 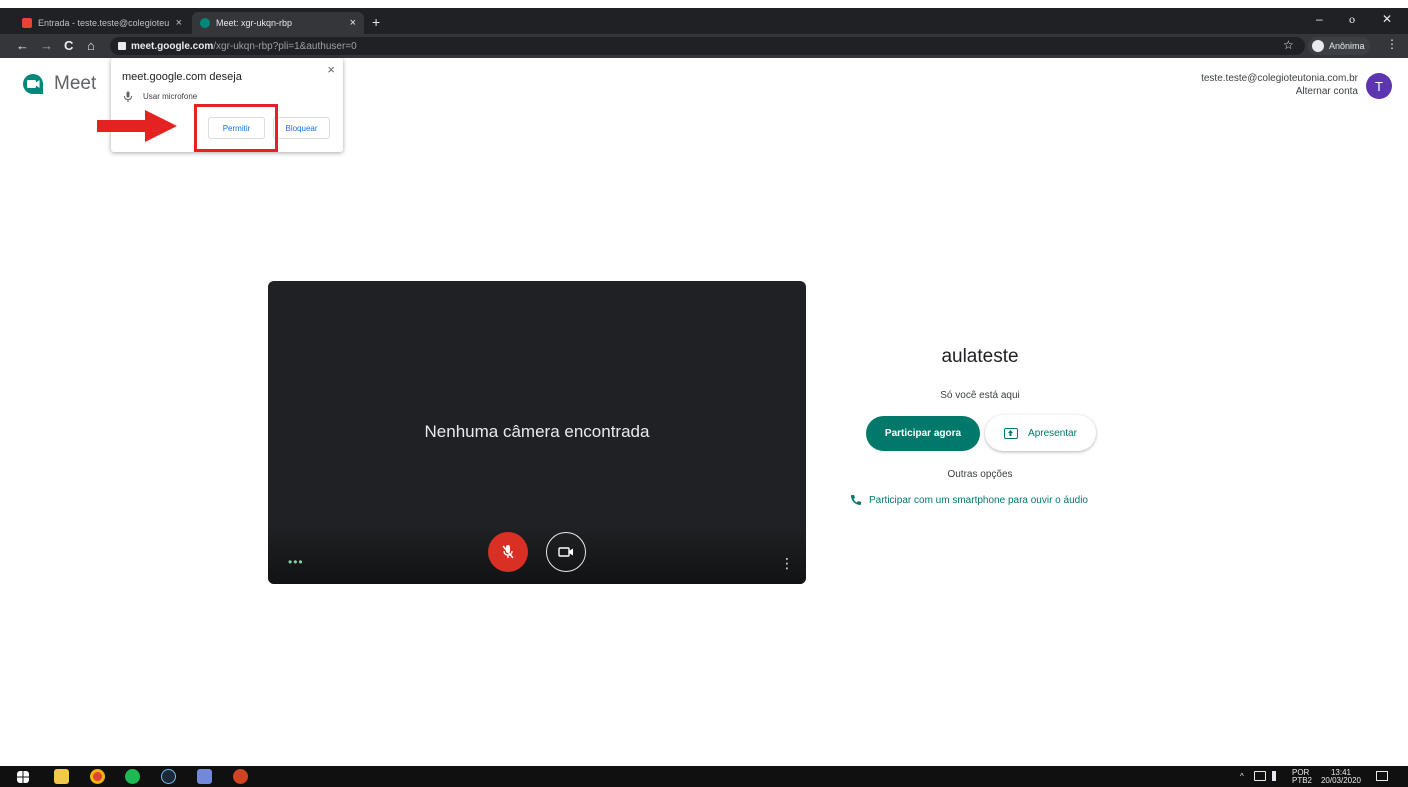 I want to click on microphone-toggle-button, so click(x=508, y=552).